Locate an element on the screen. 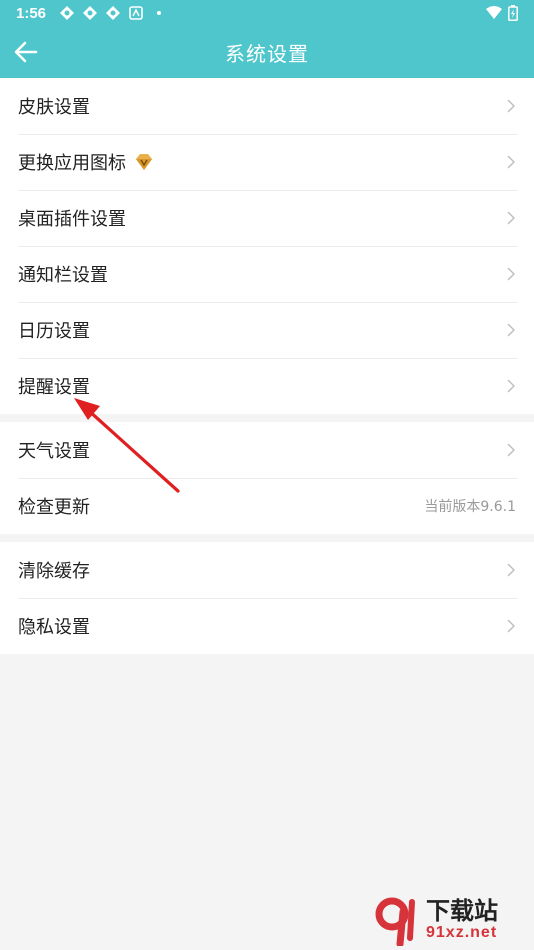 This screenshot has height=950, width=534. settings-item-check-update: 检查更新 当前版本9.6.1 is located at coordinates (267, 506).